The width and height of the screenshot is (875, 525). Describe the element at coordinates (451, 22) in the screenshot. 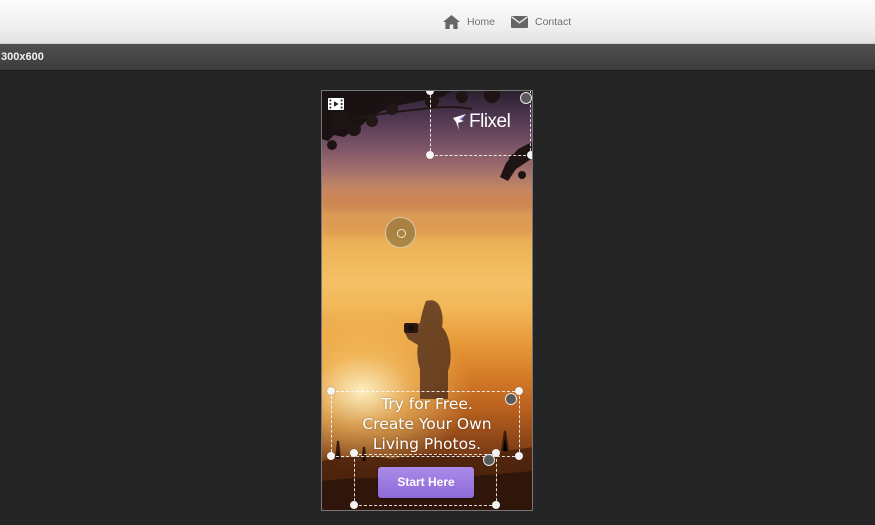

I see `home-icon` at that location.